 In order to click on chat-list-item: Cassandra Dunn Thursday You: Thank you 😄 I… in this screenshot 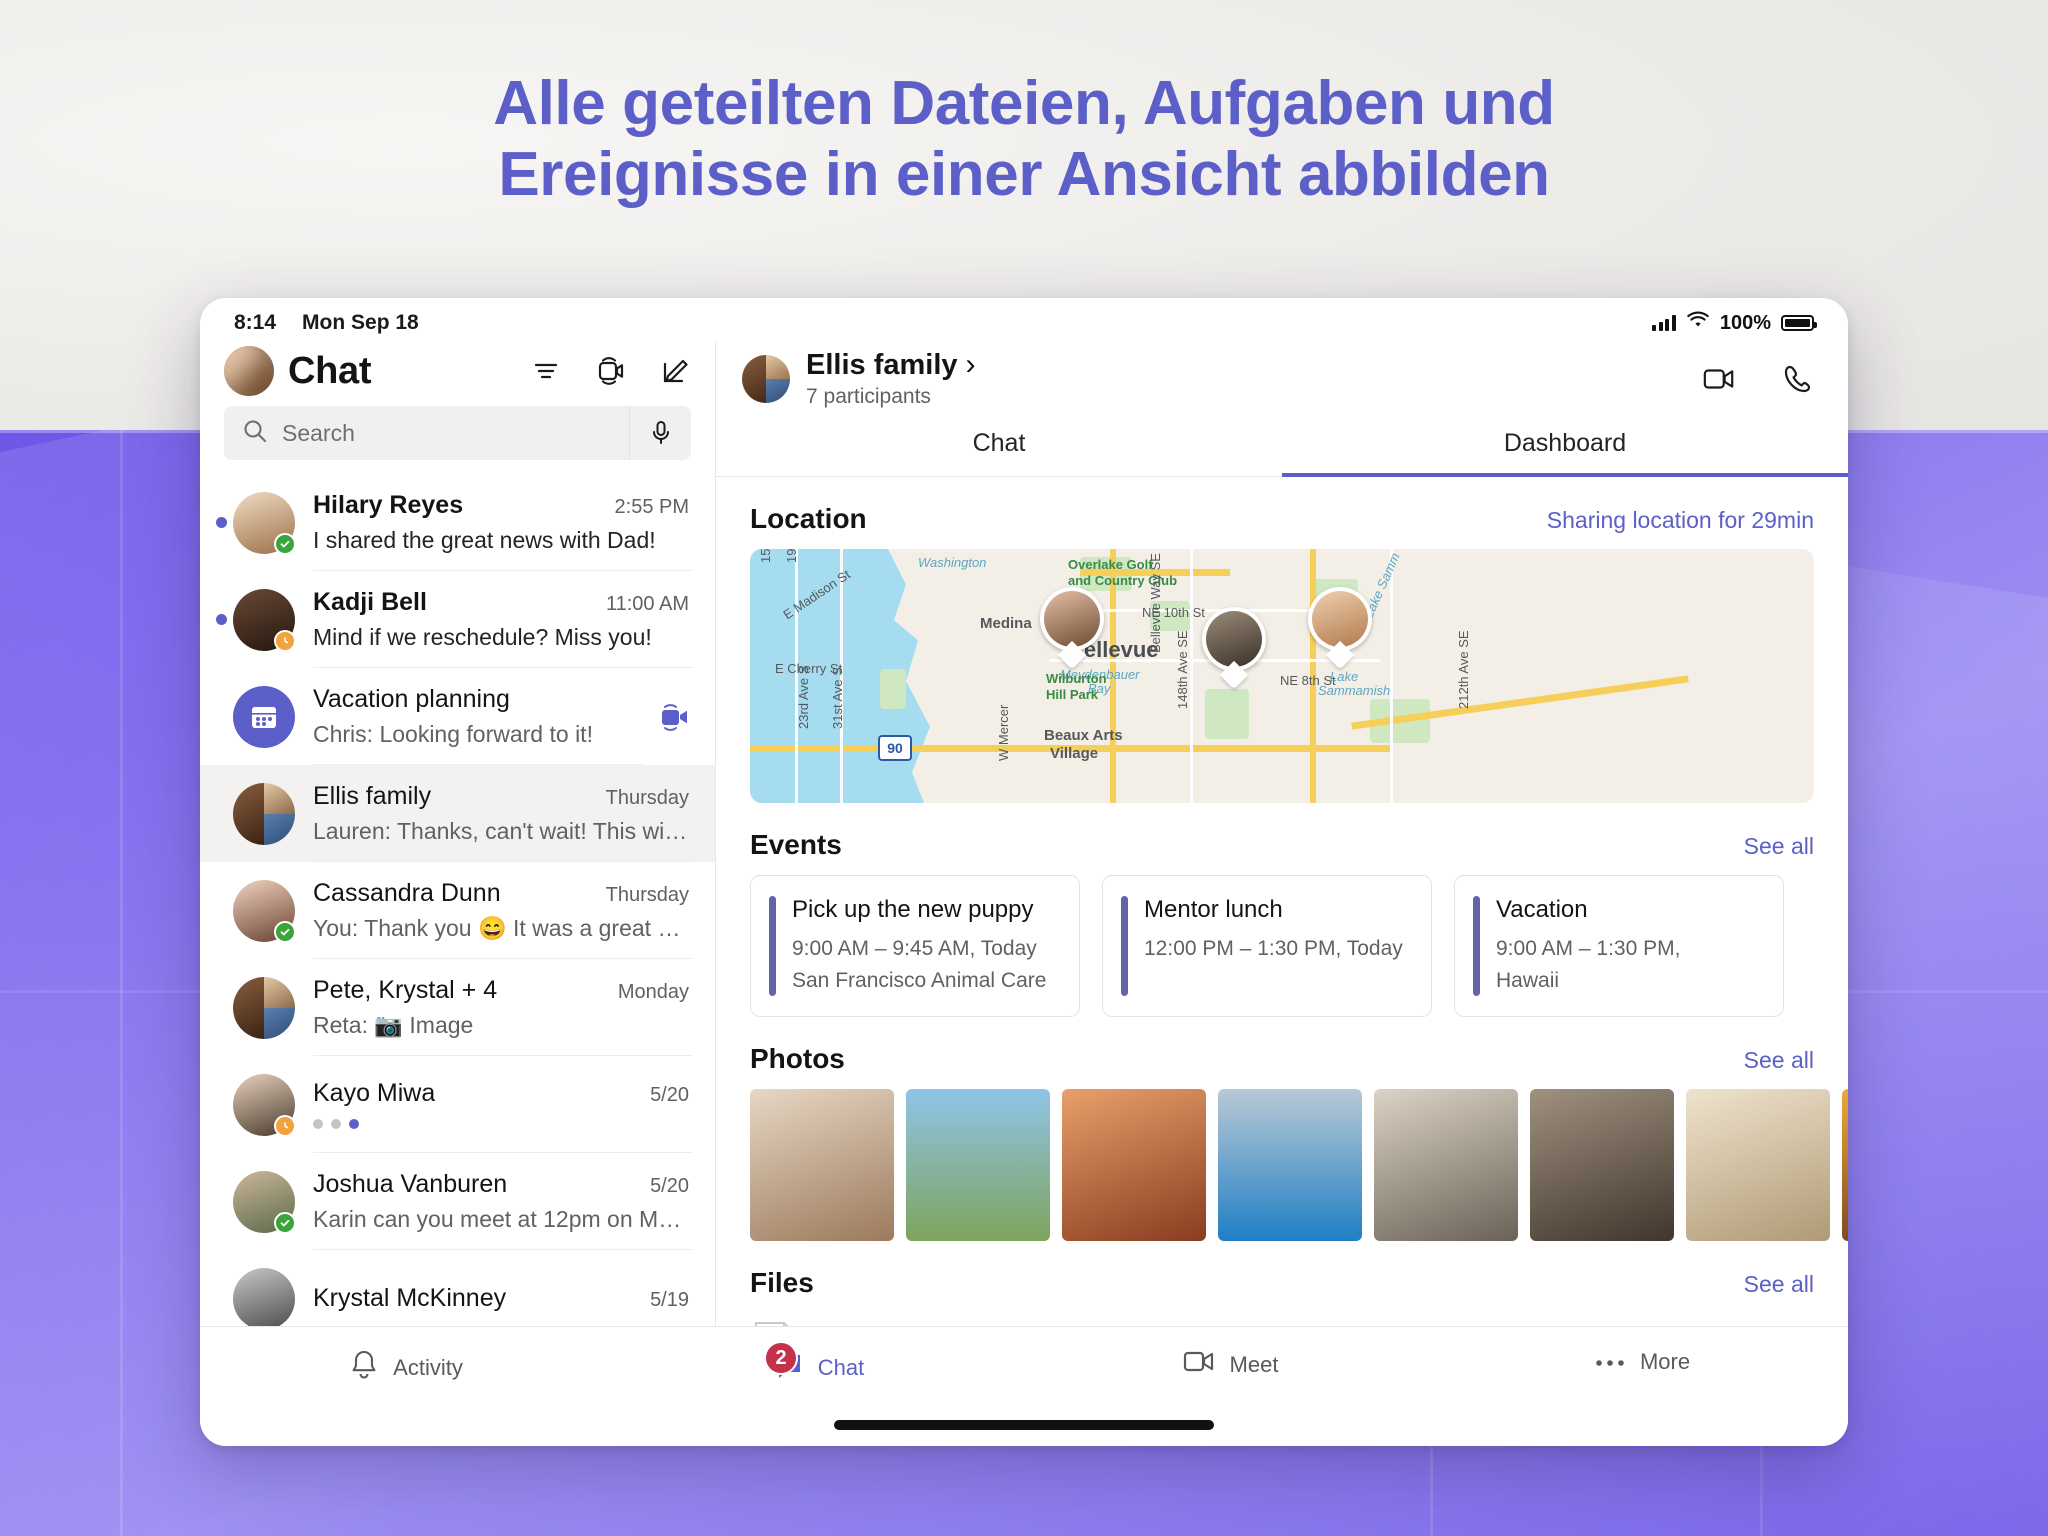, I will do `click(457, 910)`.